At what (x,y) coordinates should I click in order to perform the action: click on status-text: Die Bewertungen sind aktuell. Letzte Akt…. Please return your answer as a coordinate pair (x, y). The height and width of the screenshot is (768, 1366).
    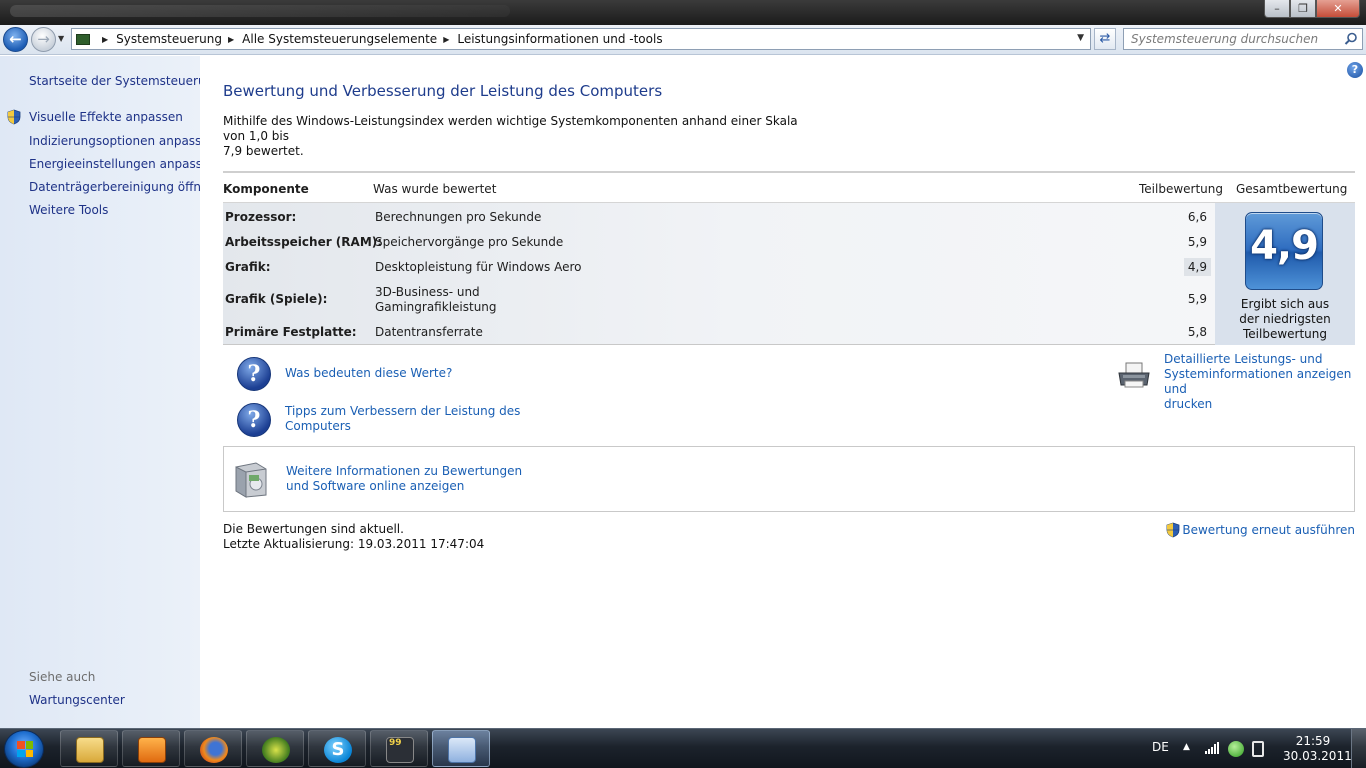
    Looking at the image, I should click on (353, 537).